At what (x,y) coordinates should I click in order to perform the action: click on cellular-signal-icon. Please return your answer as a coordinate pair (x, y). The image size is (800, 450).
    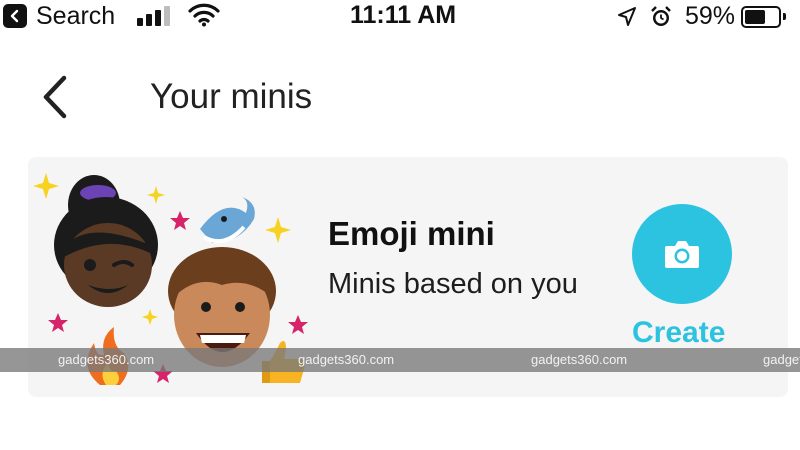
    Looking at the image, I should click on (157, 16).